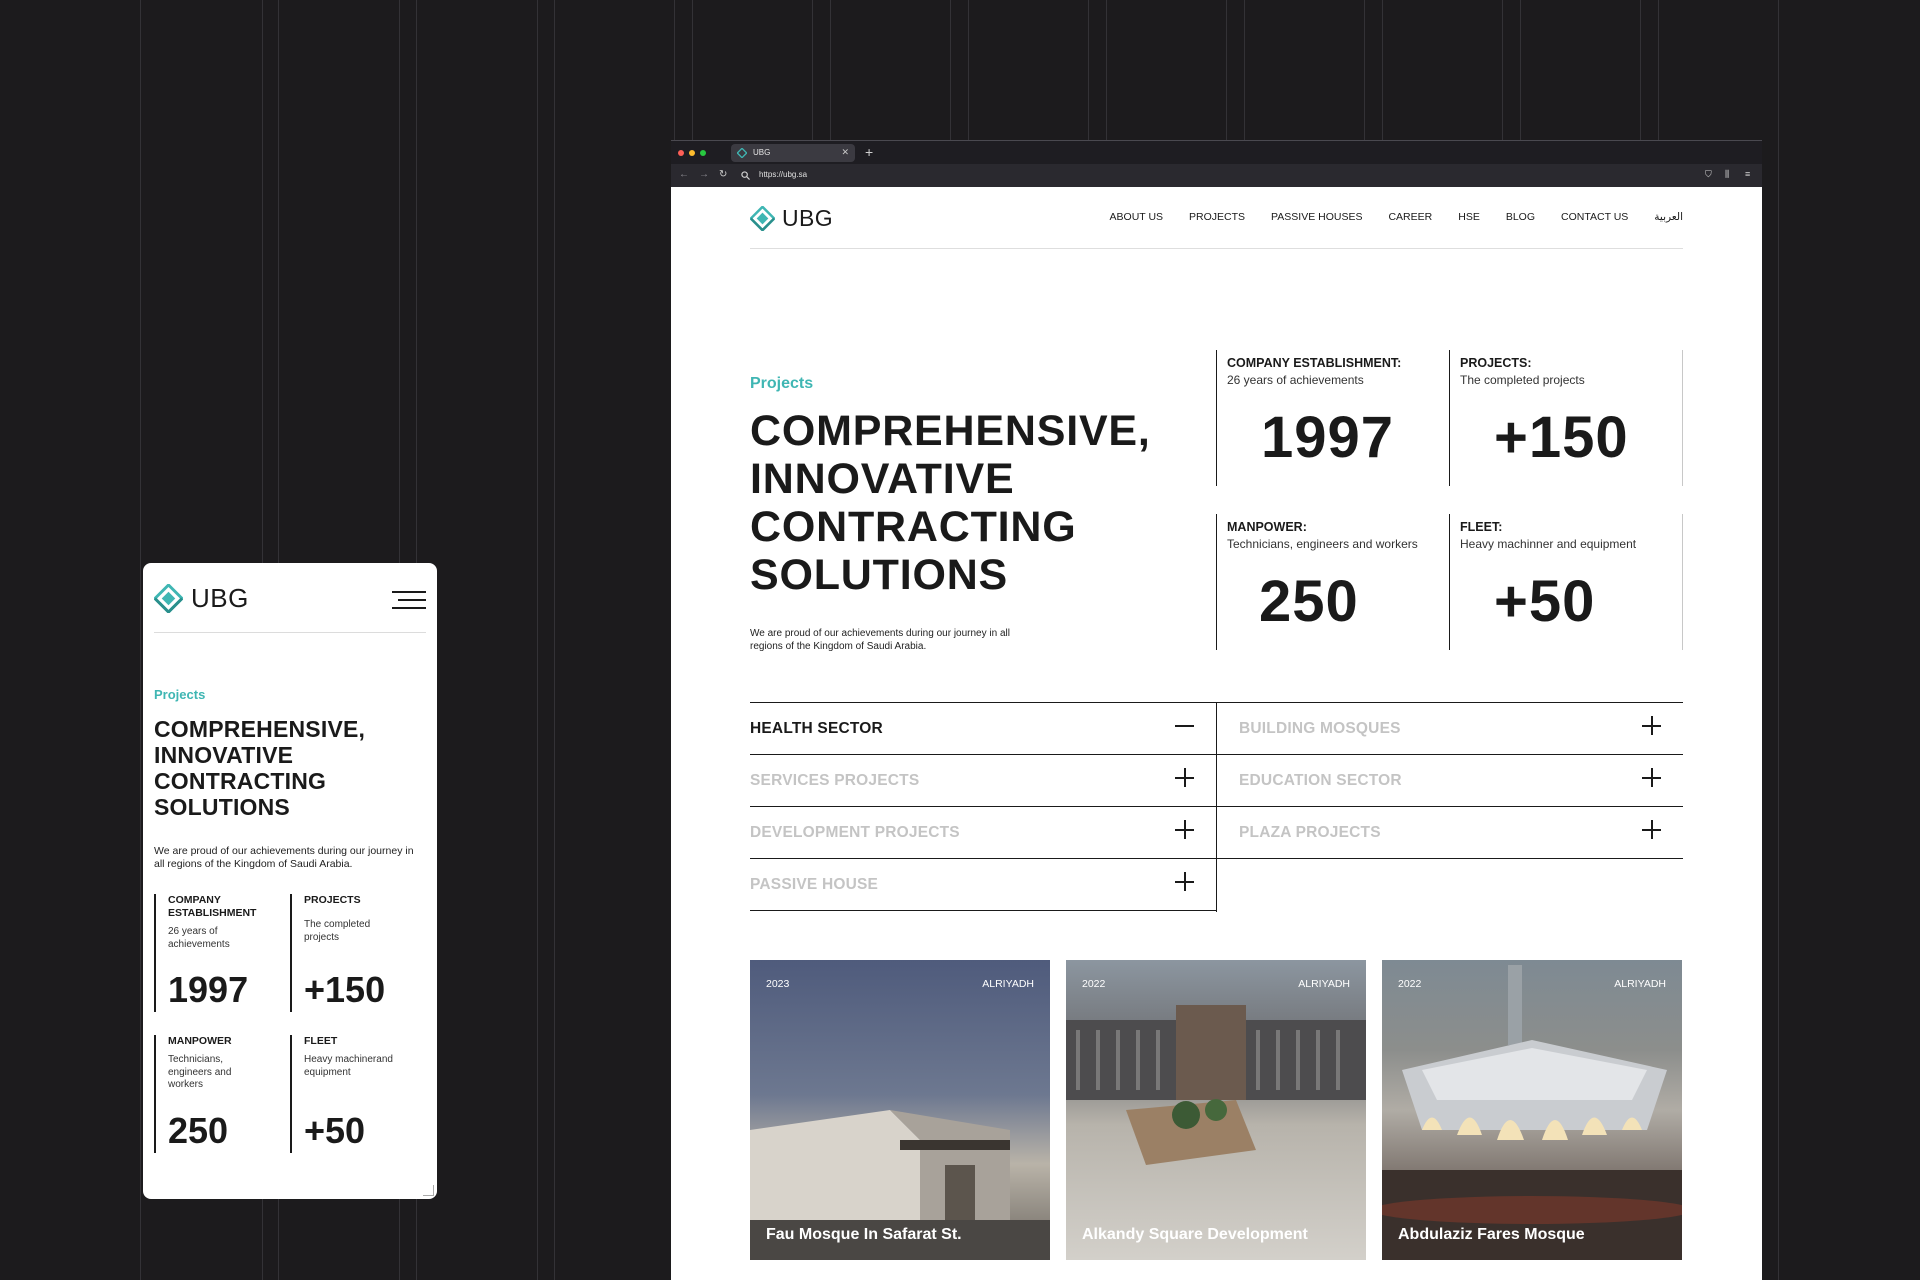 Image resolution: width=1920 pixels, height=1280 pixels. Describe the element at coordinates (692, 153) in the screenshot. I see `minimize-window-icon` at that location.